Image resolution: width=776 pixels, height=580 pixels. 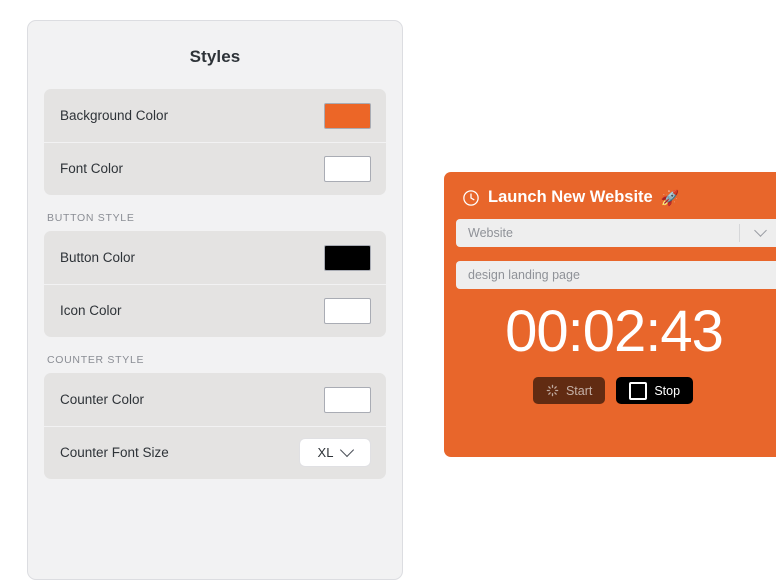 I want to click on page-title: Styles, so click(x=215, y=56).